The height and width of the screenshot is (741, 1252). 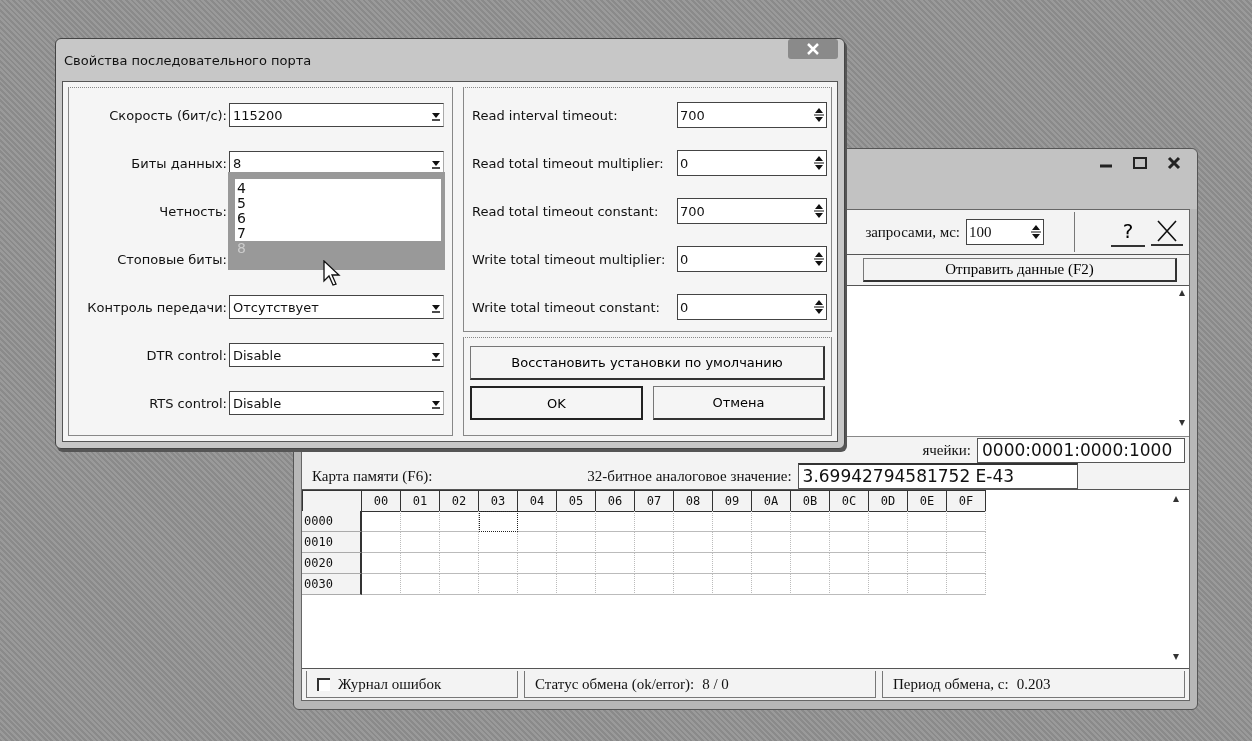 What do you see at coordinates (459, 501) in the screenshot?
I see `column-header: 02` at bounding box center [459, 501].